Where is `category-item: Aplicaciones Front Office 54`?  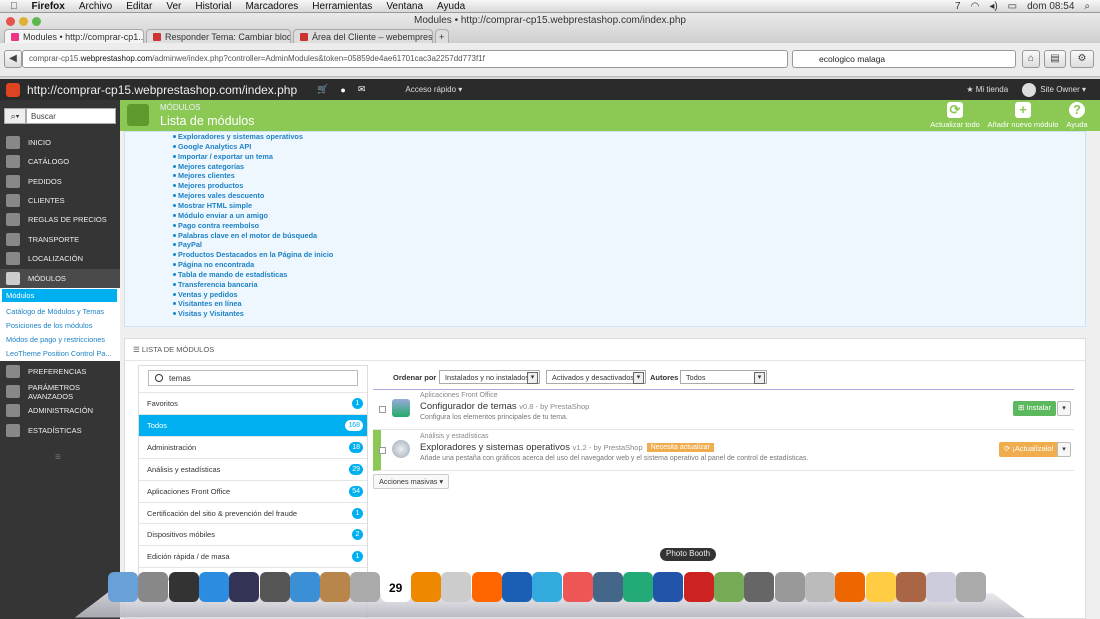 category-item: Aplicaciones Front Office 54 is located at coordinates (253, 490).